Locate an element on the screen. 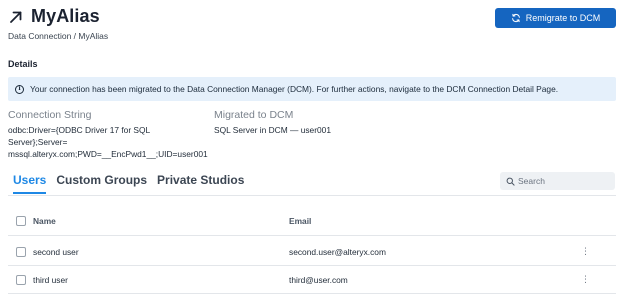  table-header-row: Name Email is located at coordinates (312, 221).